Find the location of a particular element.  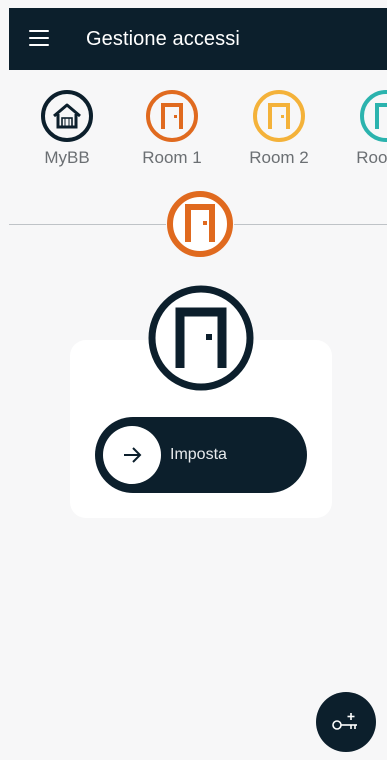

room-item-room-2: Room 2 is located at coordinates (279, 129).